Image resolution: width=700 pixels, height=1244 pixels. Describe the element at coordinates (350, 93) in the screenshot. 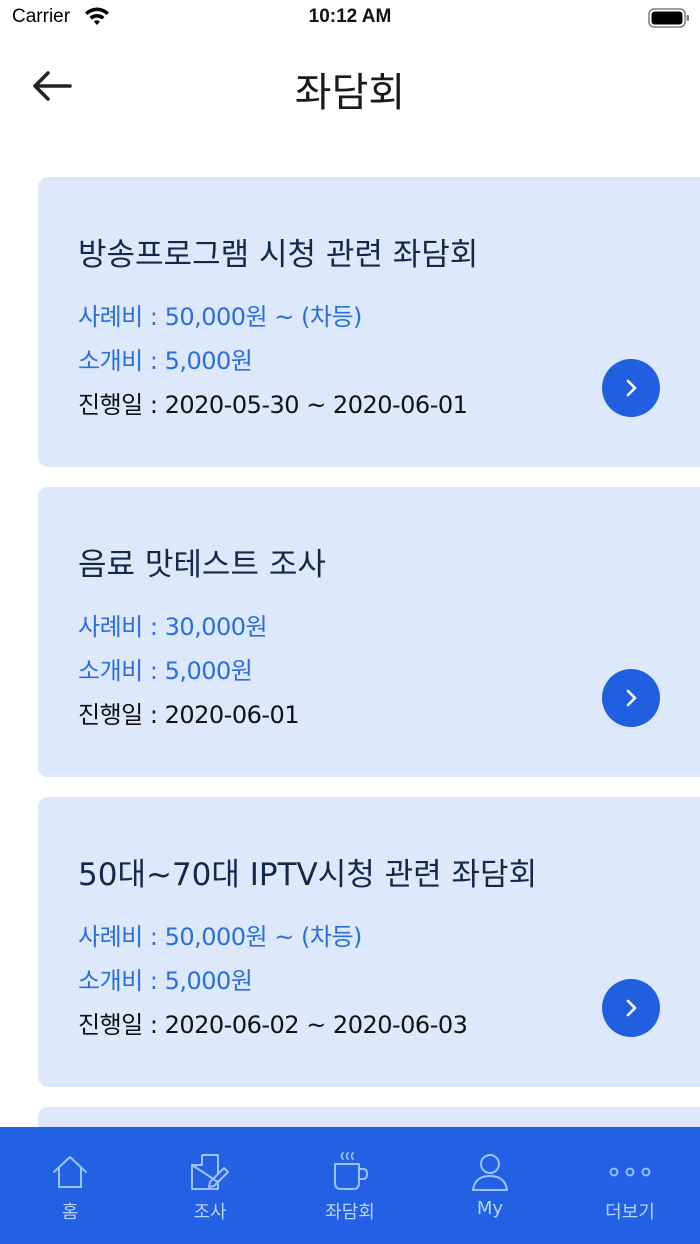

I see `page-title: 좌담회` at that location.